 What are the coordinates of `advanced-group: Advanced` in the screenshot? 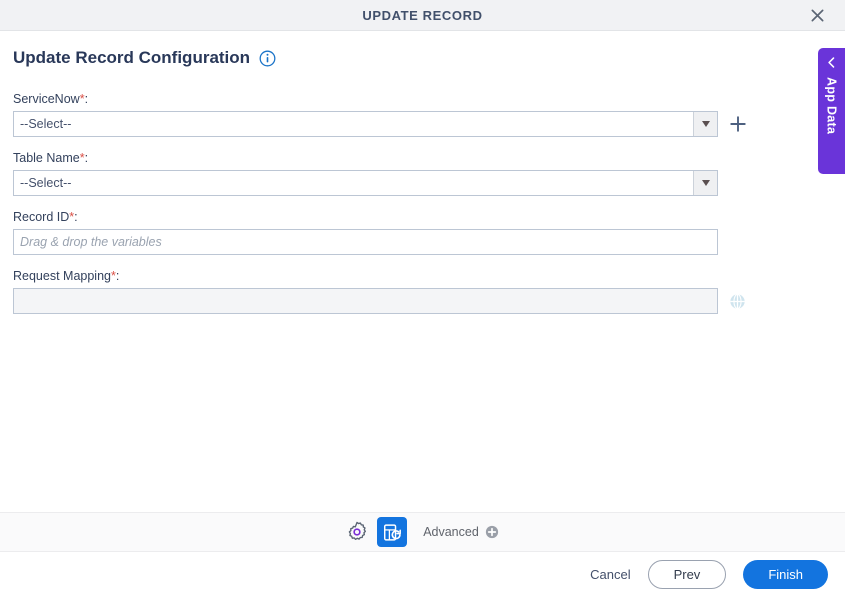 It's located at (461, 532).